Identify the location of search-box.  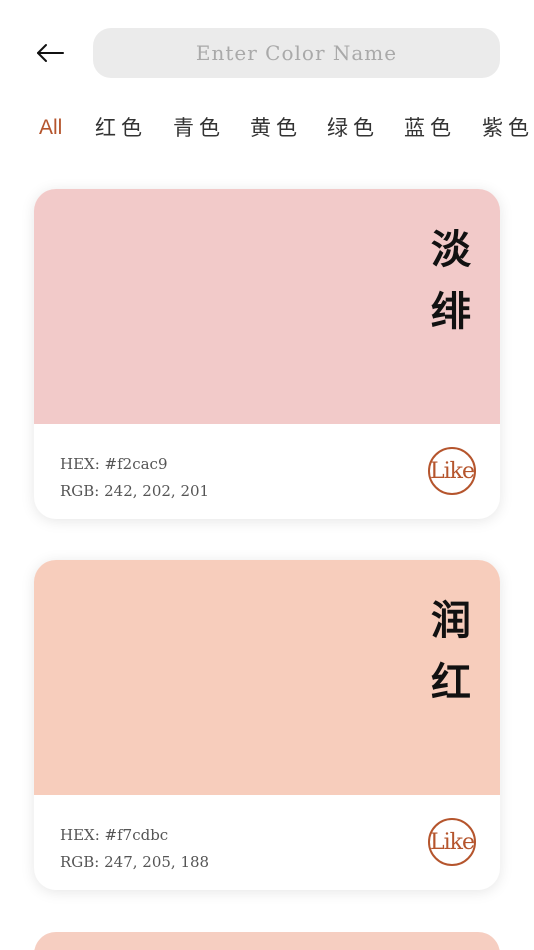
(296, 53).